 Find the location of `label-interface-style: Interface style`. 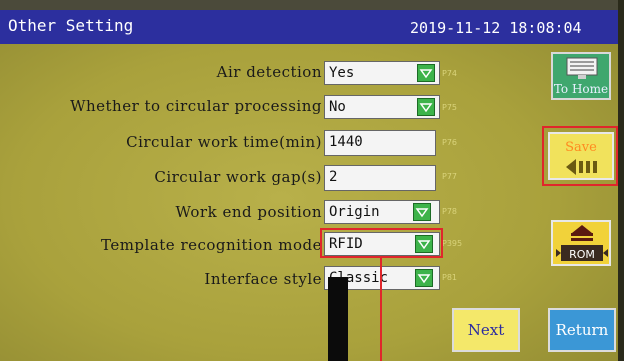

label-interface-style: Interface style is located at coordinates (263, 279).